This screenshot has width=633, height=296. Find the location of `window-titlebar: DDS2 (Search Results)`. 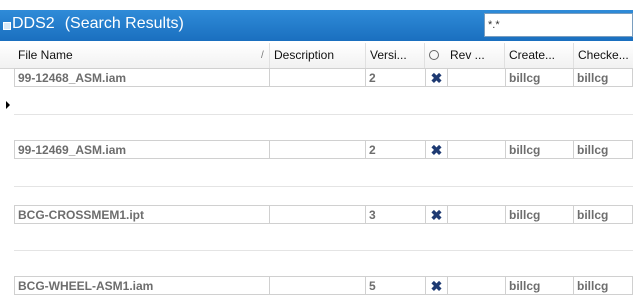

window-titlebar: DDS2 (Search Results) is located at coordinates (316, 25).